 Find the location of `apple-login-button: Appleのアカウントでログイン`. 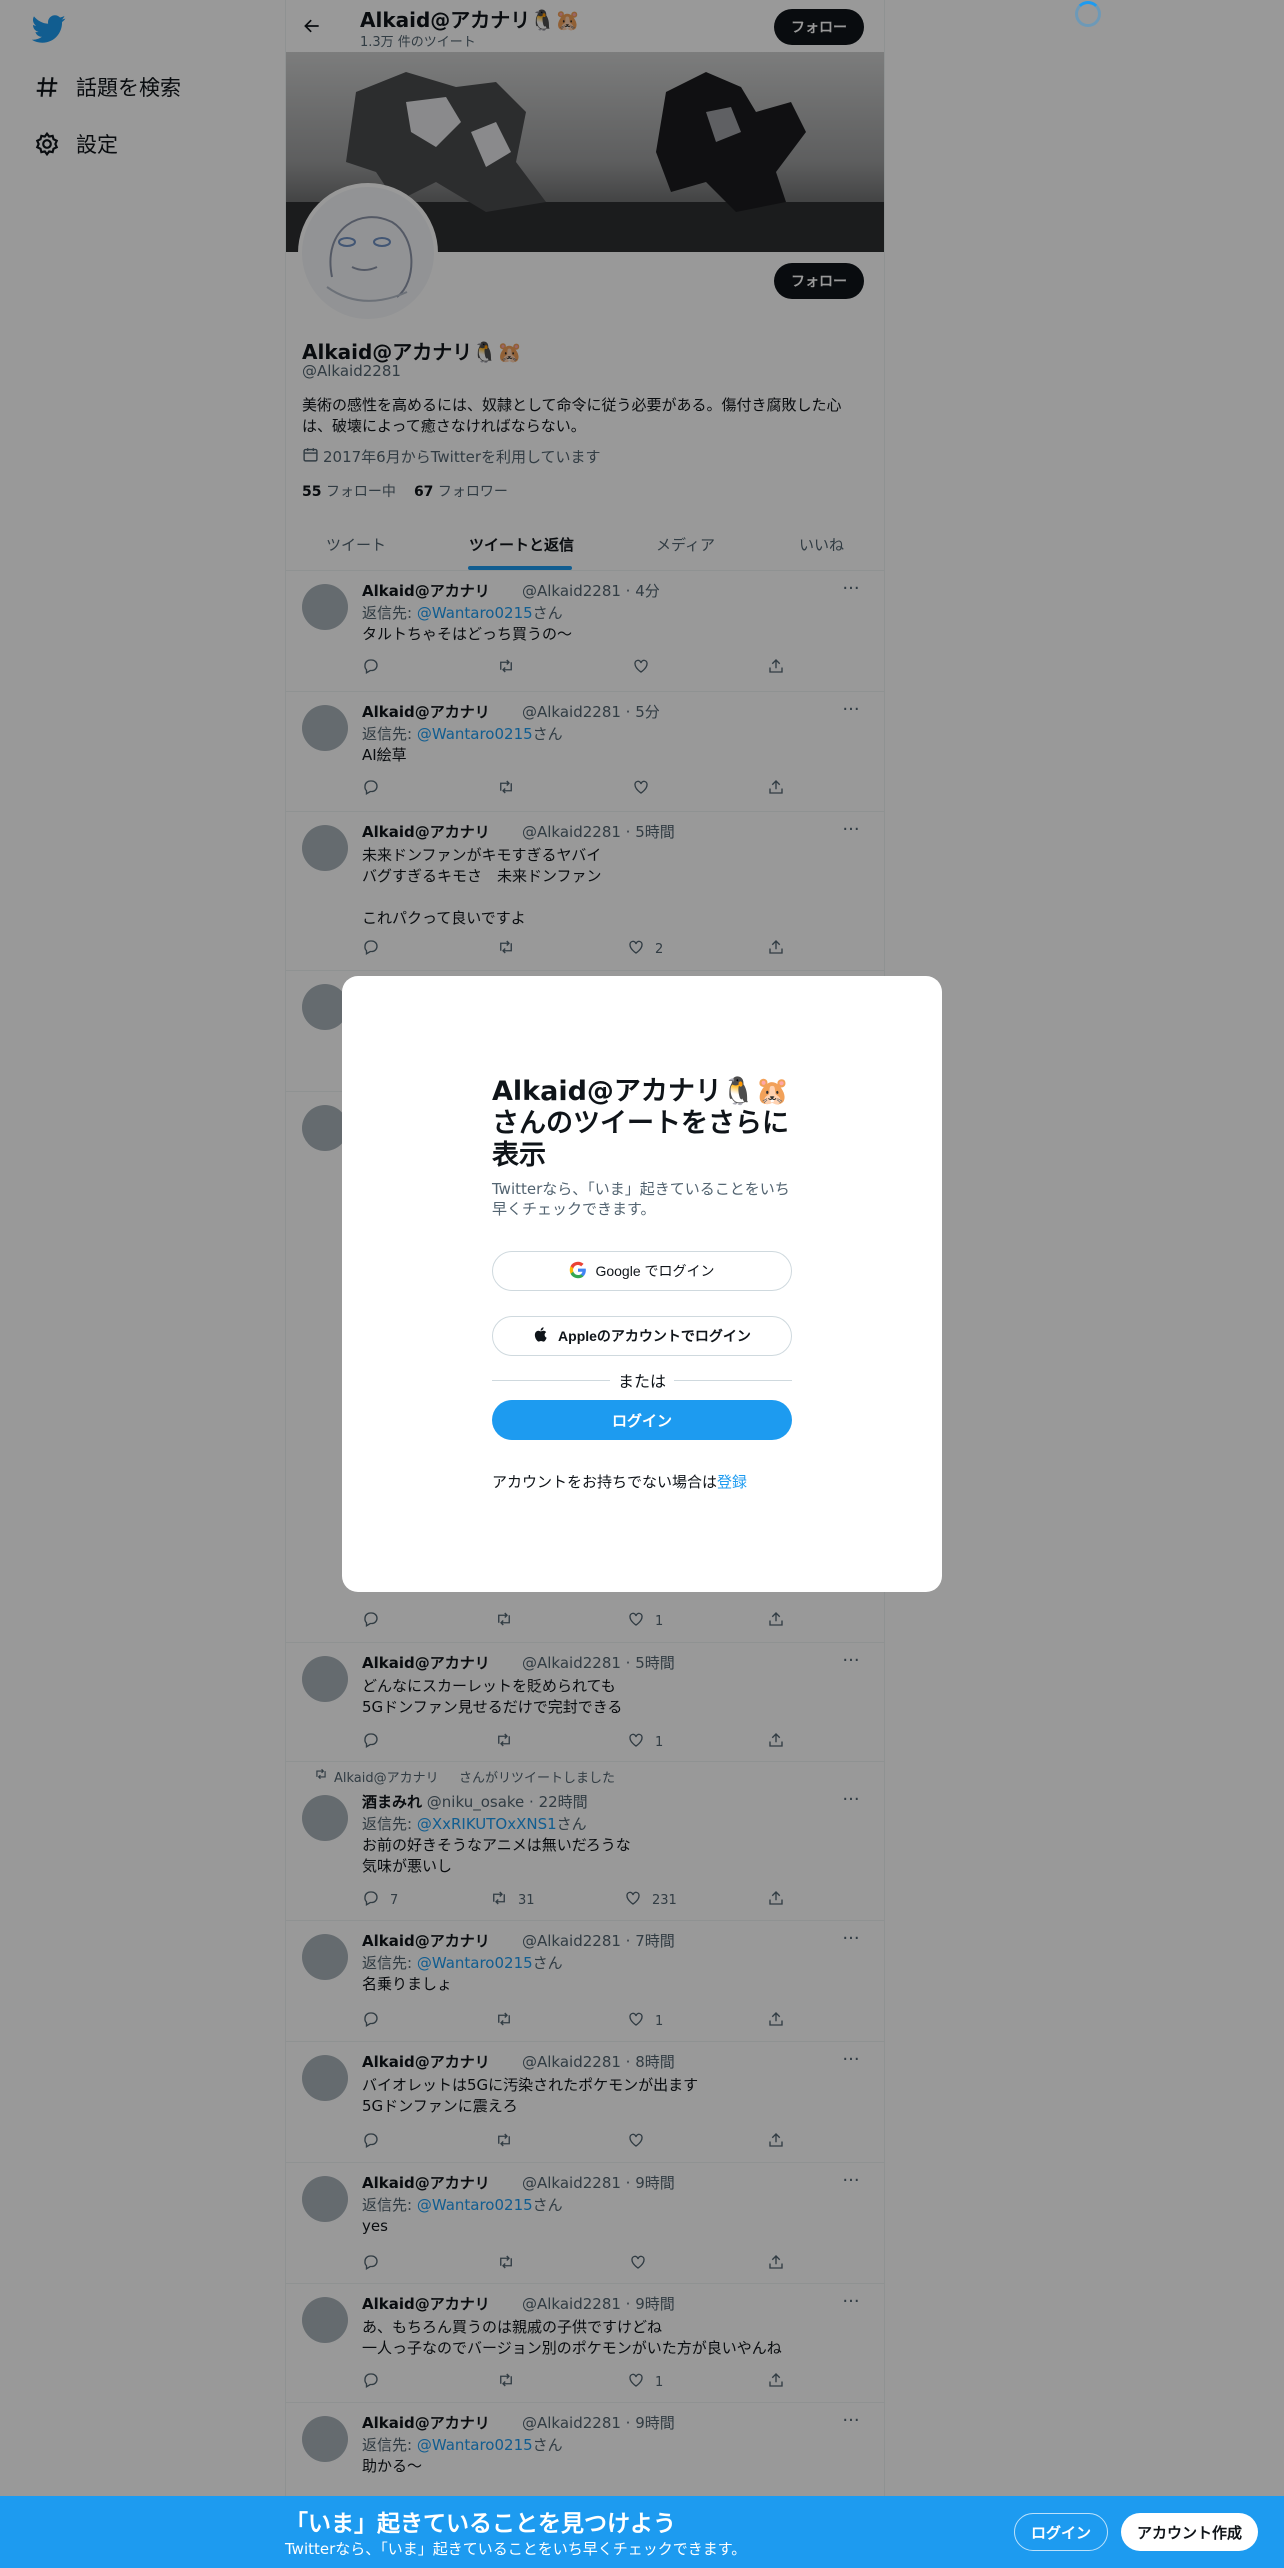

apple-login-button: Appleのアカウントでログイン is located at coordinates (642, 1336).